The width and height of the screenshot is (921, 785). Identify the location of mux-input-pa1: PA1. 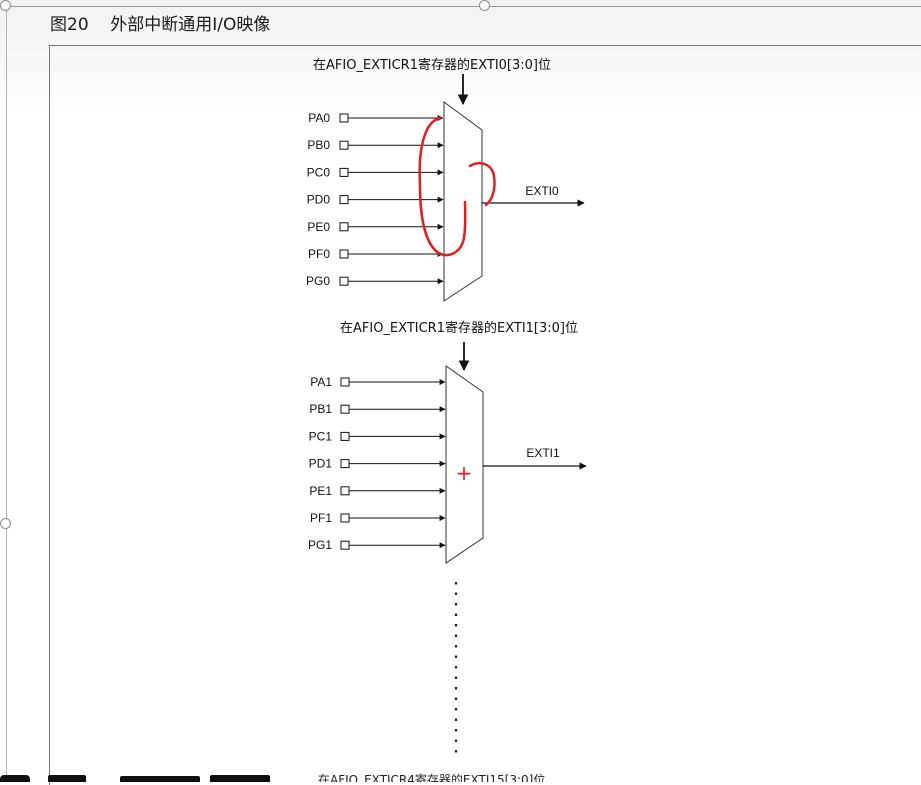
(378, 382).